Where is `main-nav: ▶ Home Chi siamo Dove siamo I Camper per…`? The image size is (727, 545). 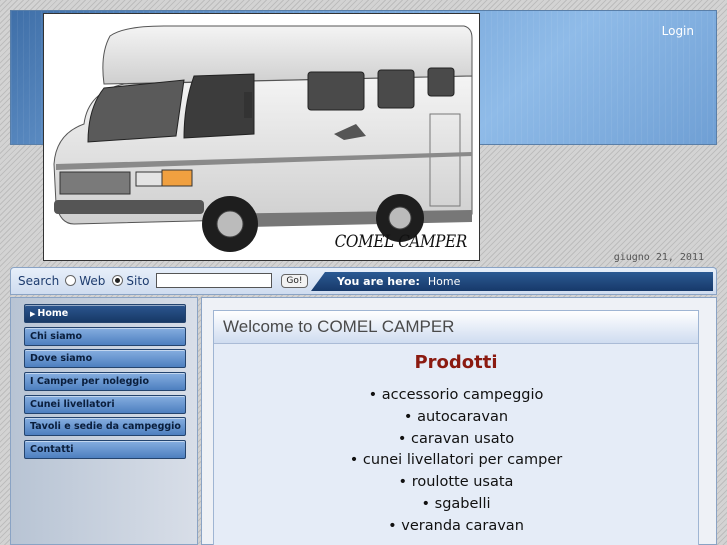 main-nav: ▶ Home Chi siamo Dove siamo I Camper per… is located at coordinates (105, 383).